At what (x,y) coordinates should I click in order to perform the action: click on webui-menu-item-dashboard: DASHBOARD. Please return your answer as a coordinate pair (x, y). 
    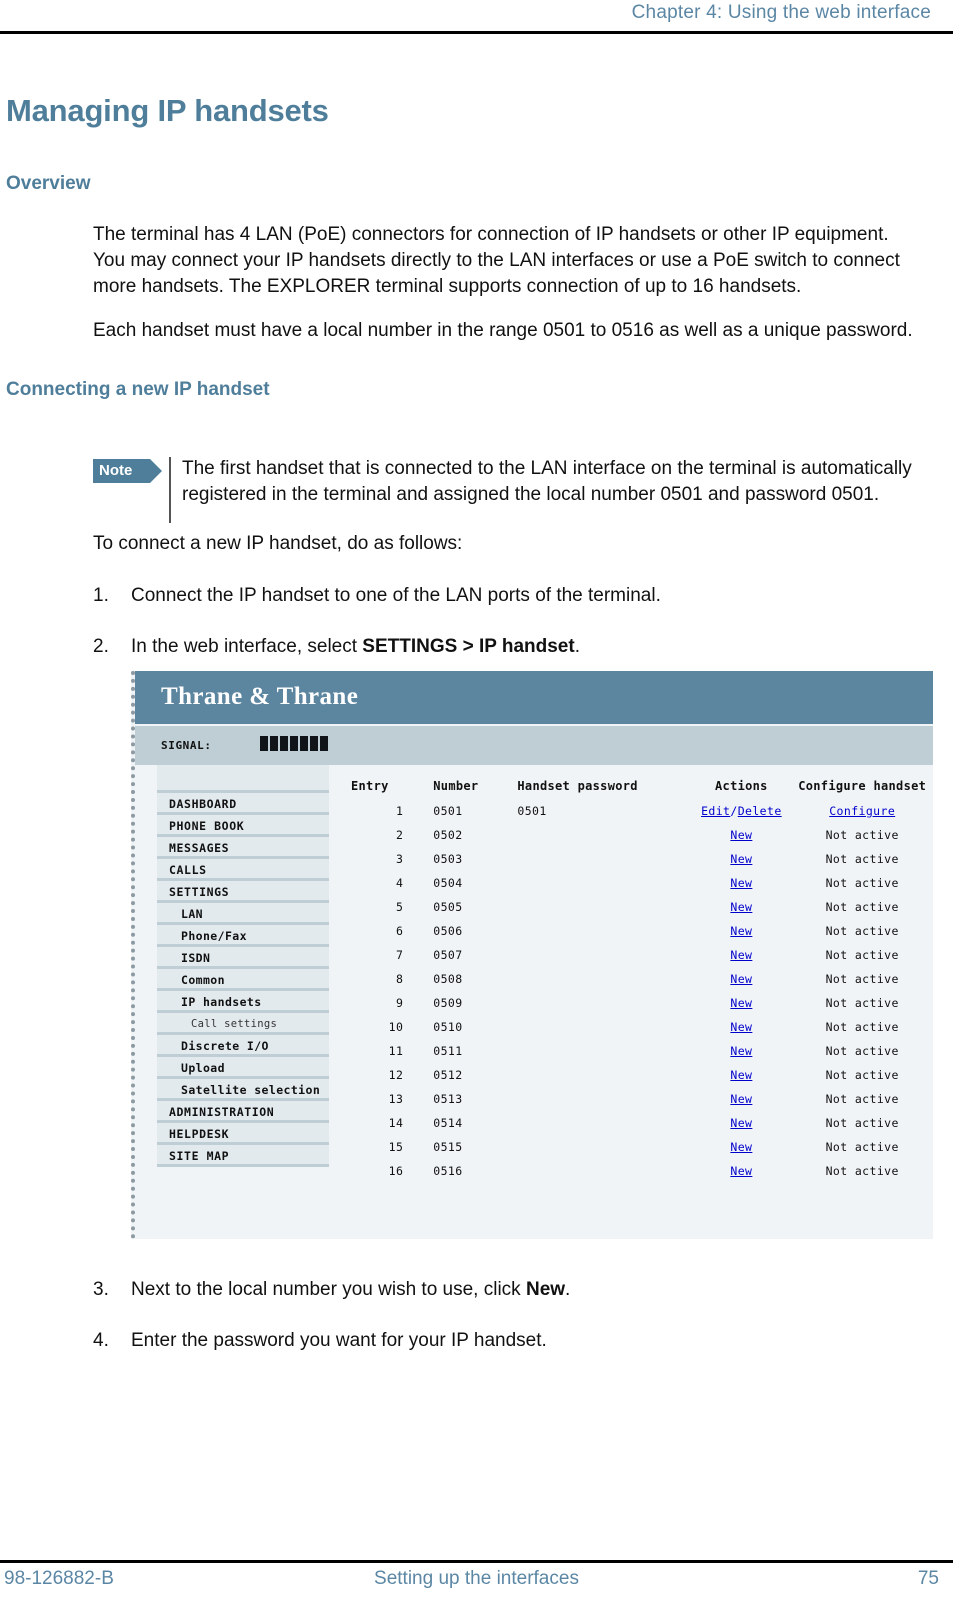
    Looking at the image, I should click on (243, 804).